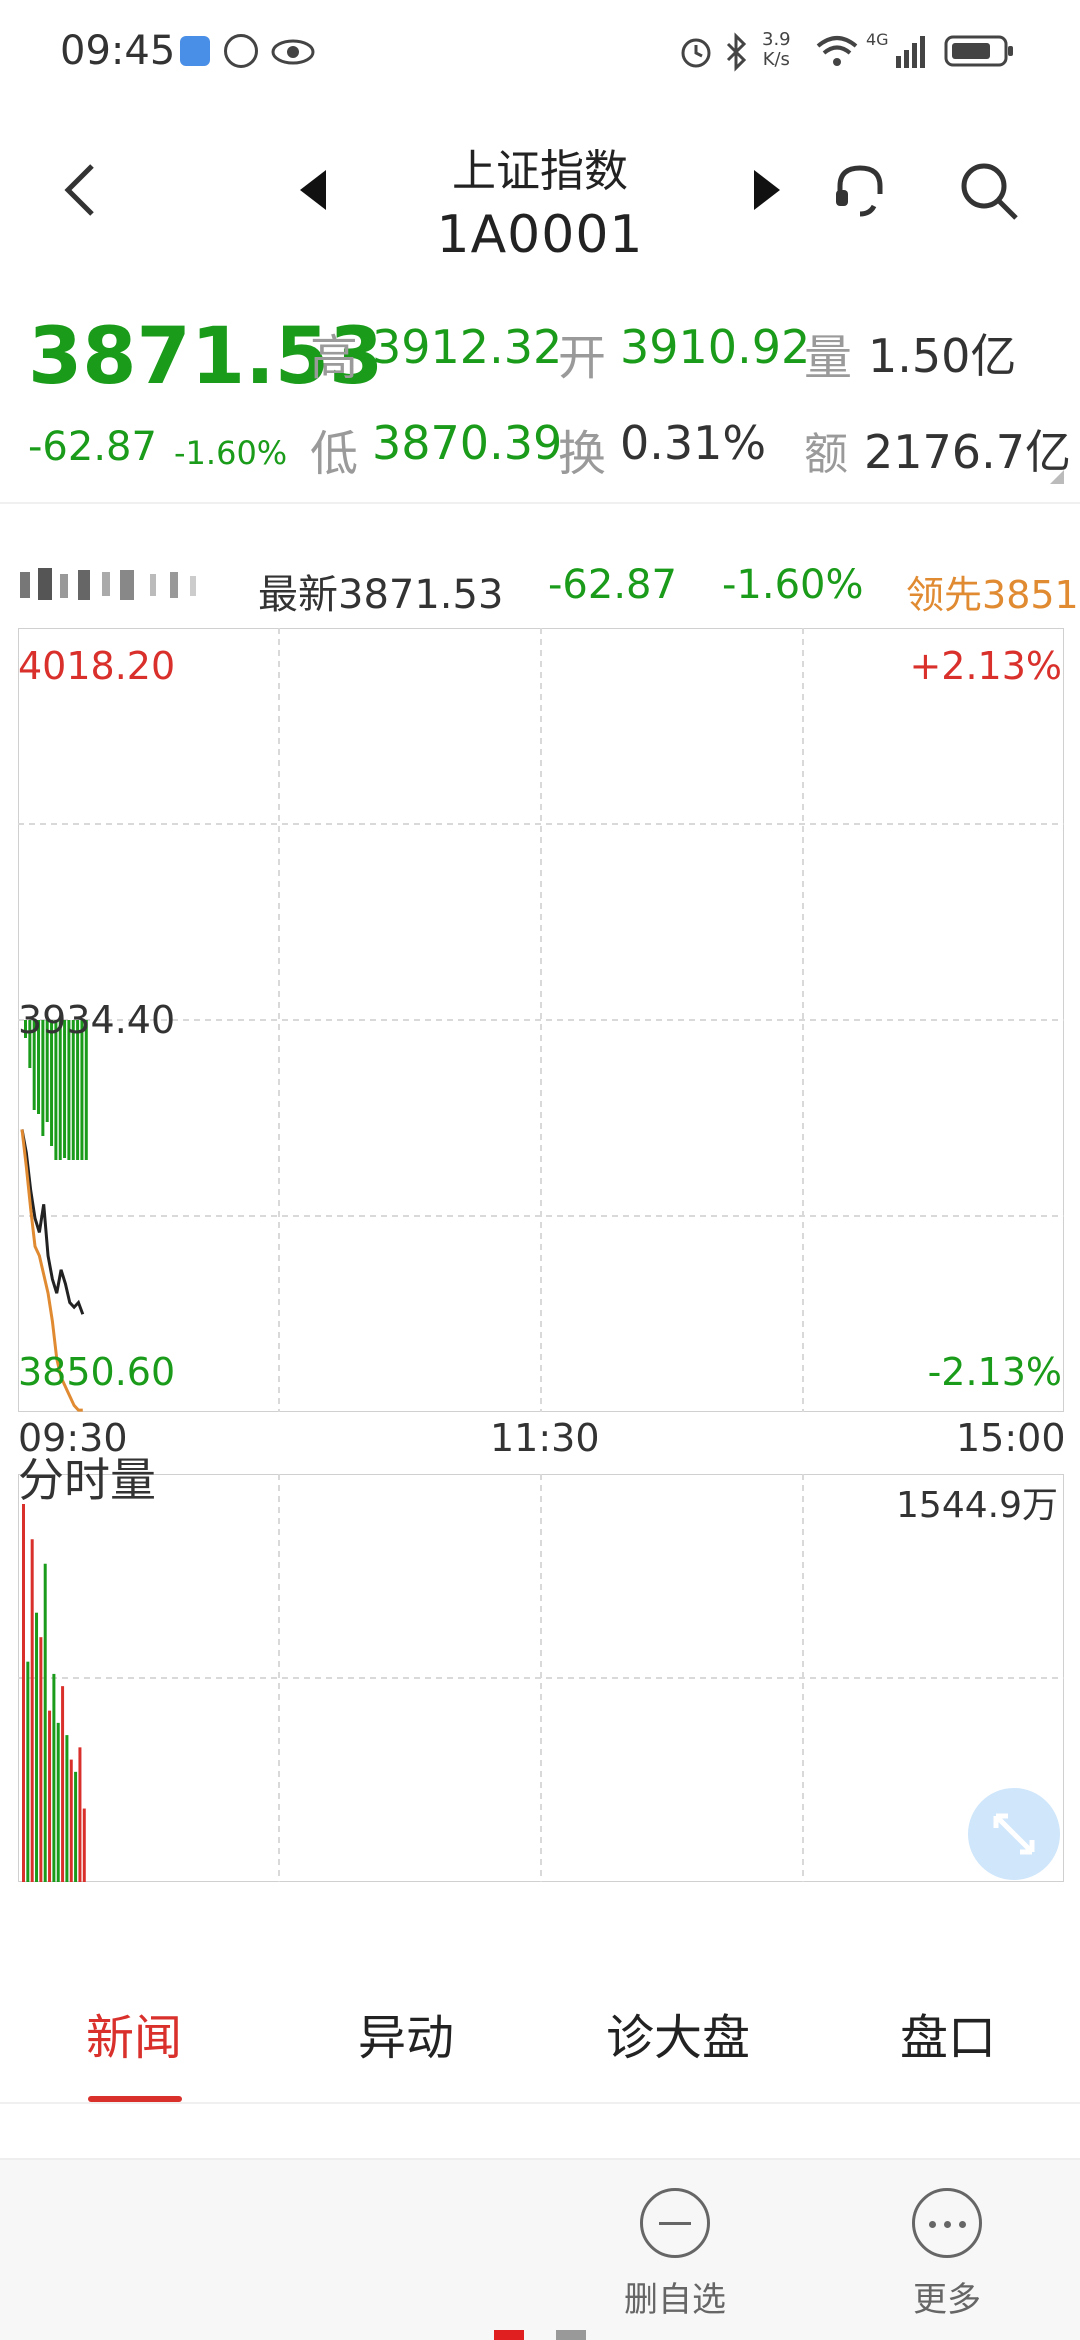 The height and width of the screenshot is (2340, 1080). What do you see at coordinates (406, 2033) in the screenshot?
I see `tab-anomaly: 异动` at bounding box center [406, 2033].